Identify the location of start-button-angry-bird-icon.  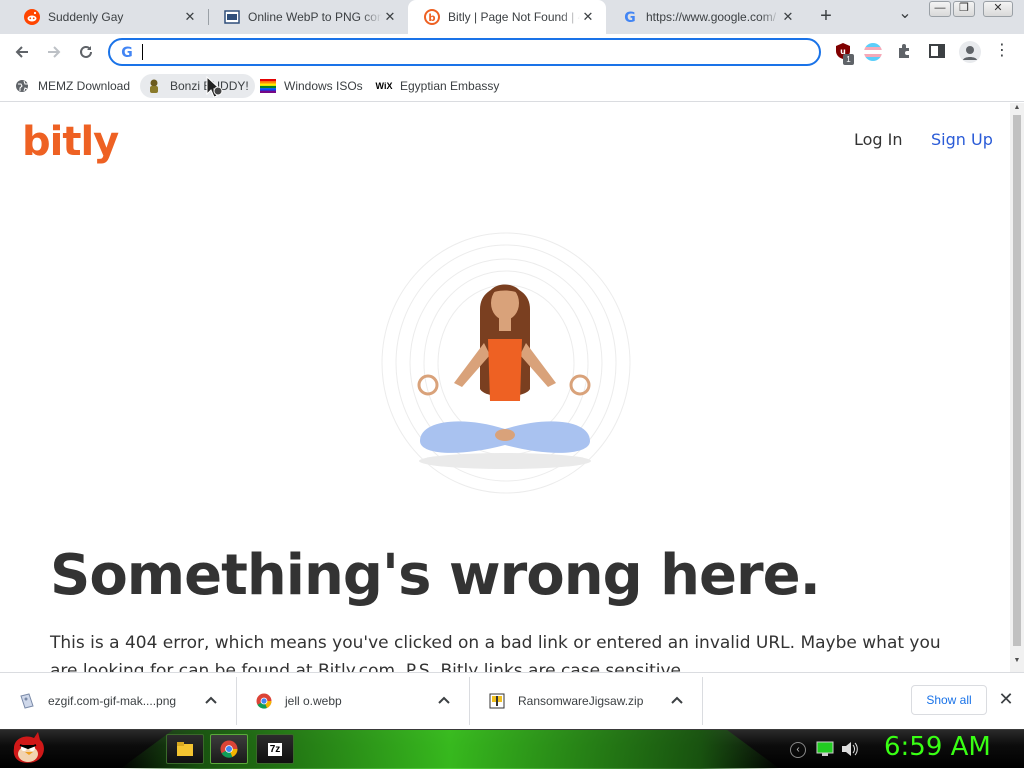
(27, 749).